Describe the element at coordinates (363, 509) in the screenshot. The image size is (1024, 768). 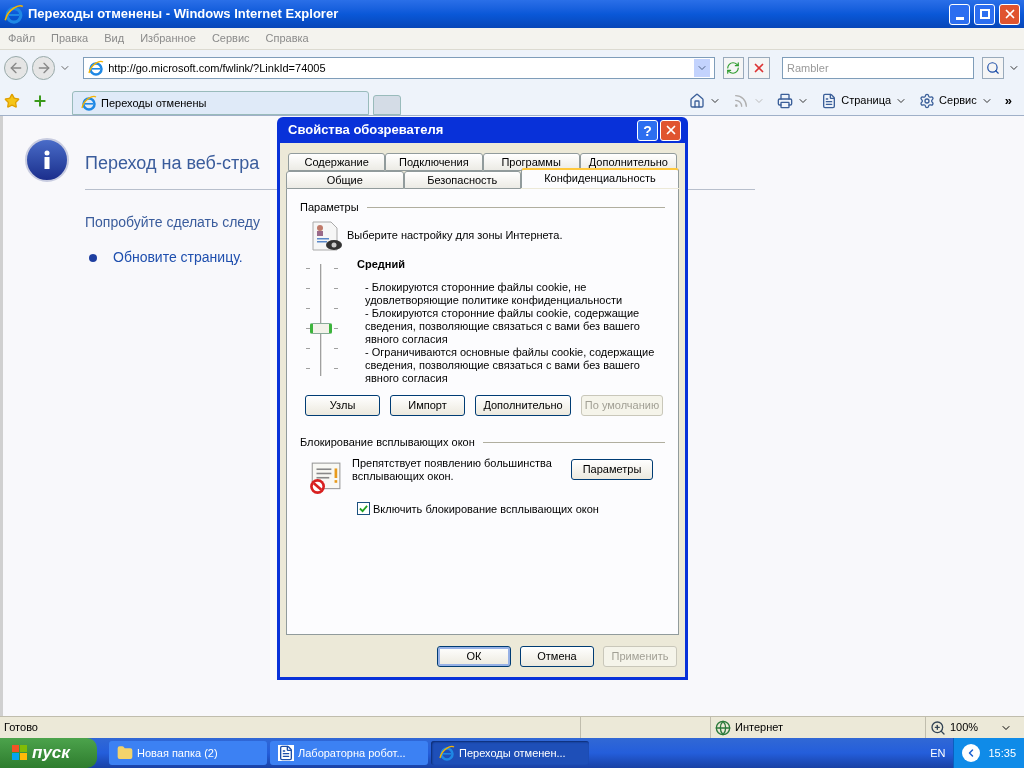
I see `checkbox` at that location.